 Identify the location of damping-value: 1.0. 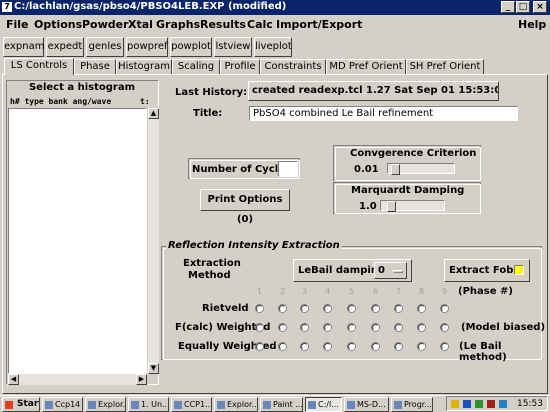
(368, 206).